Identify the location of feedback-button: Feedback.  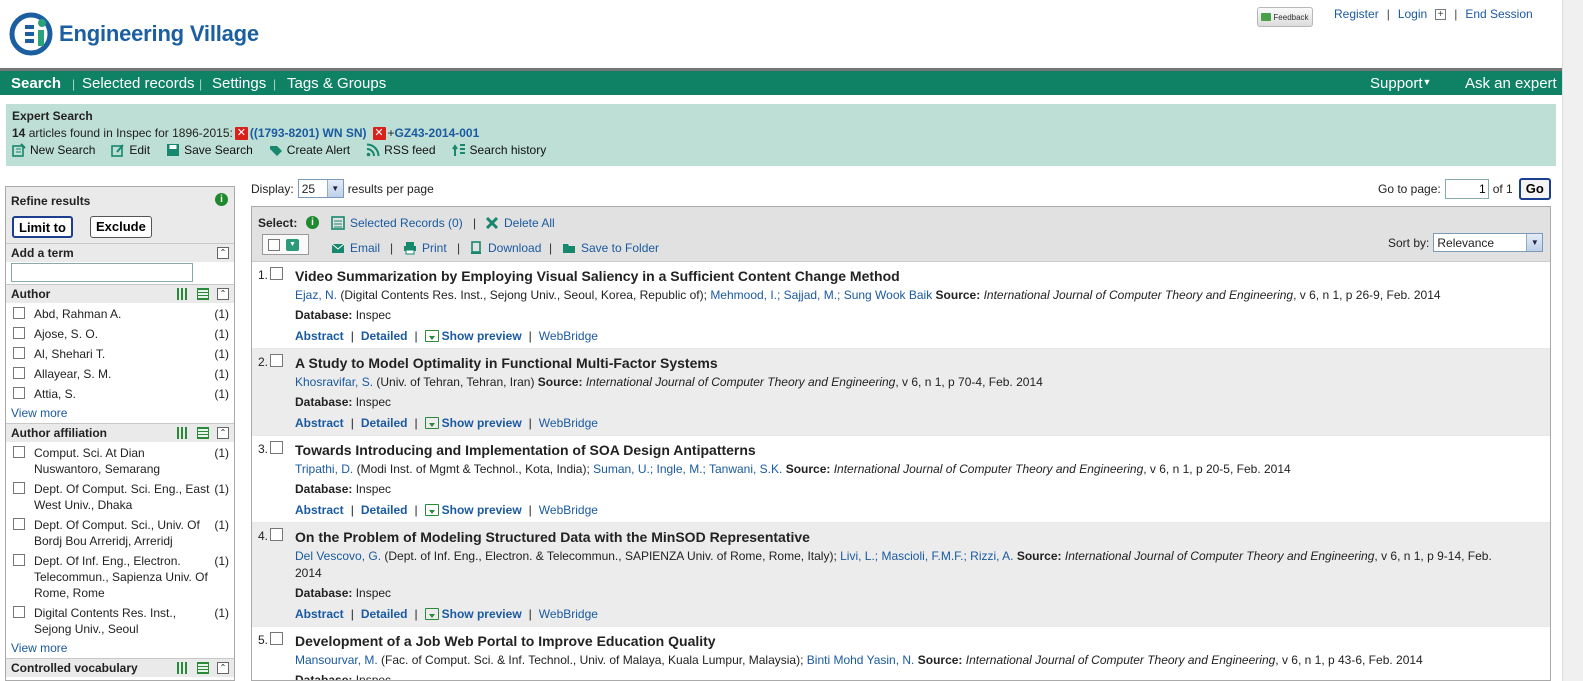
(1285, 17).